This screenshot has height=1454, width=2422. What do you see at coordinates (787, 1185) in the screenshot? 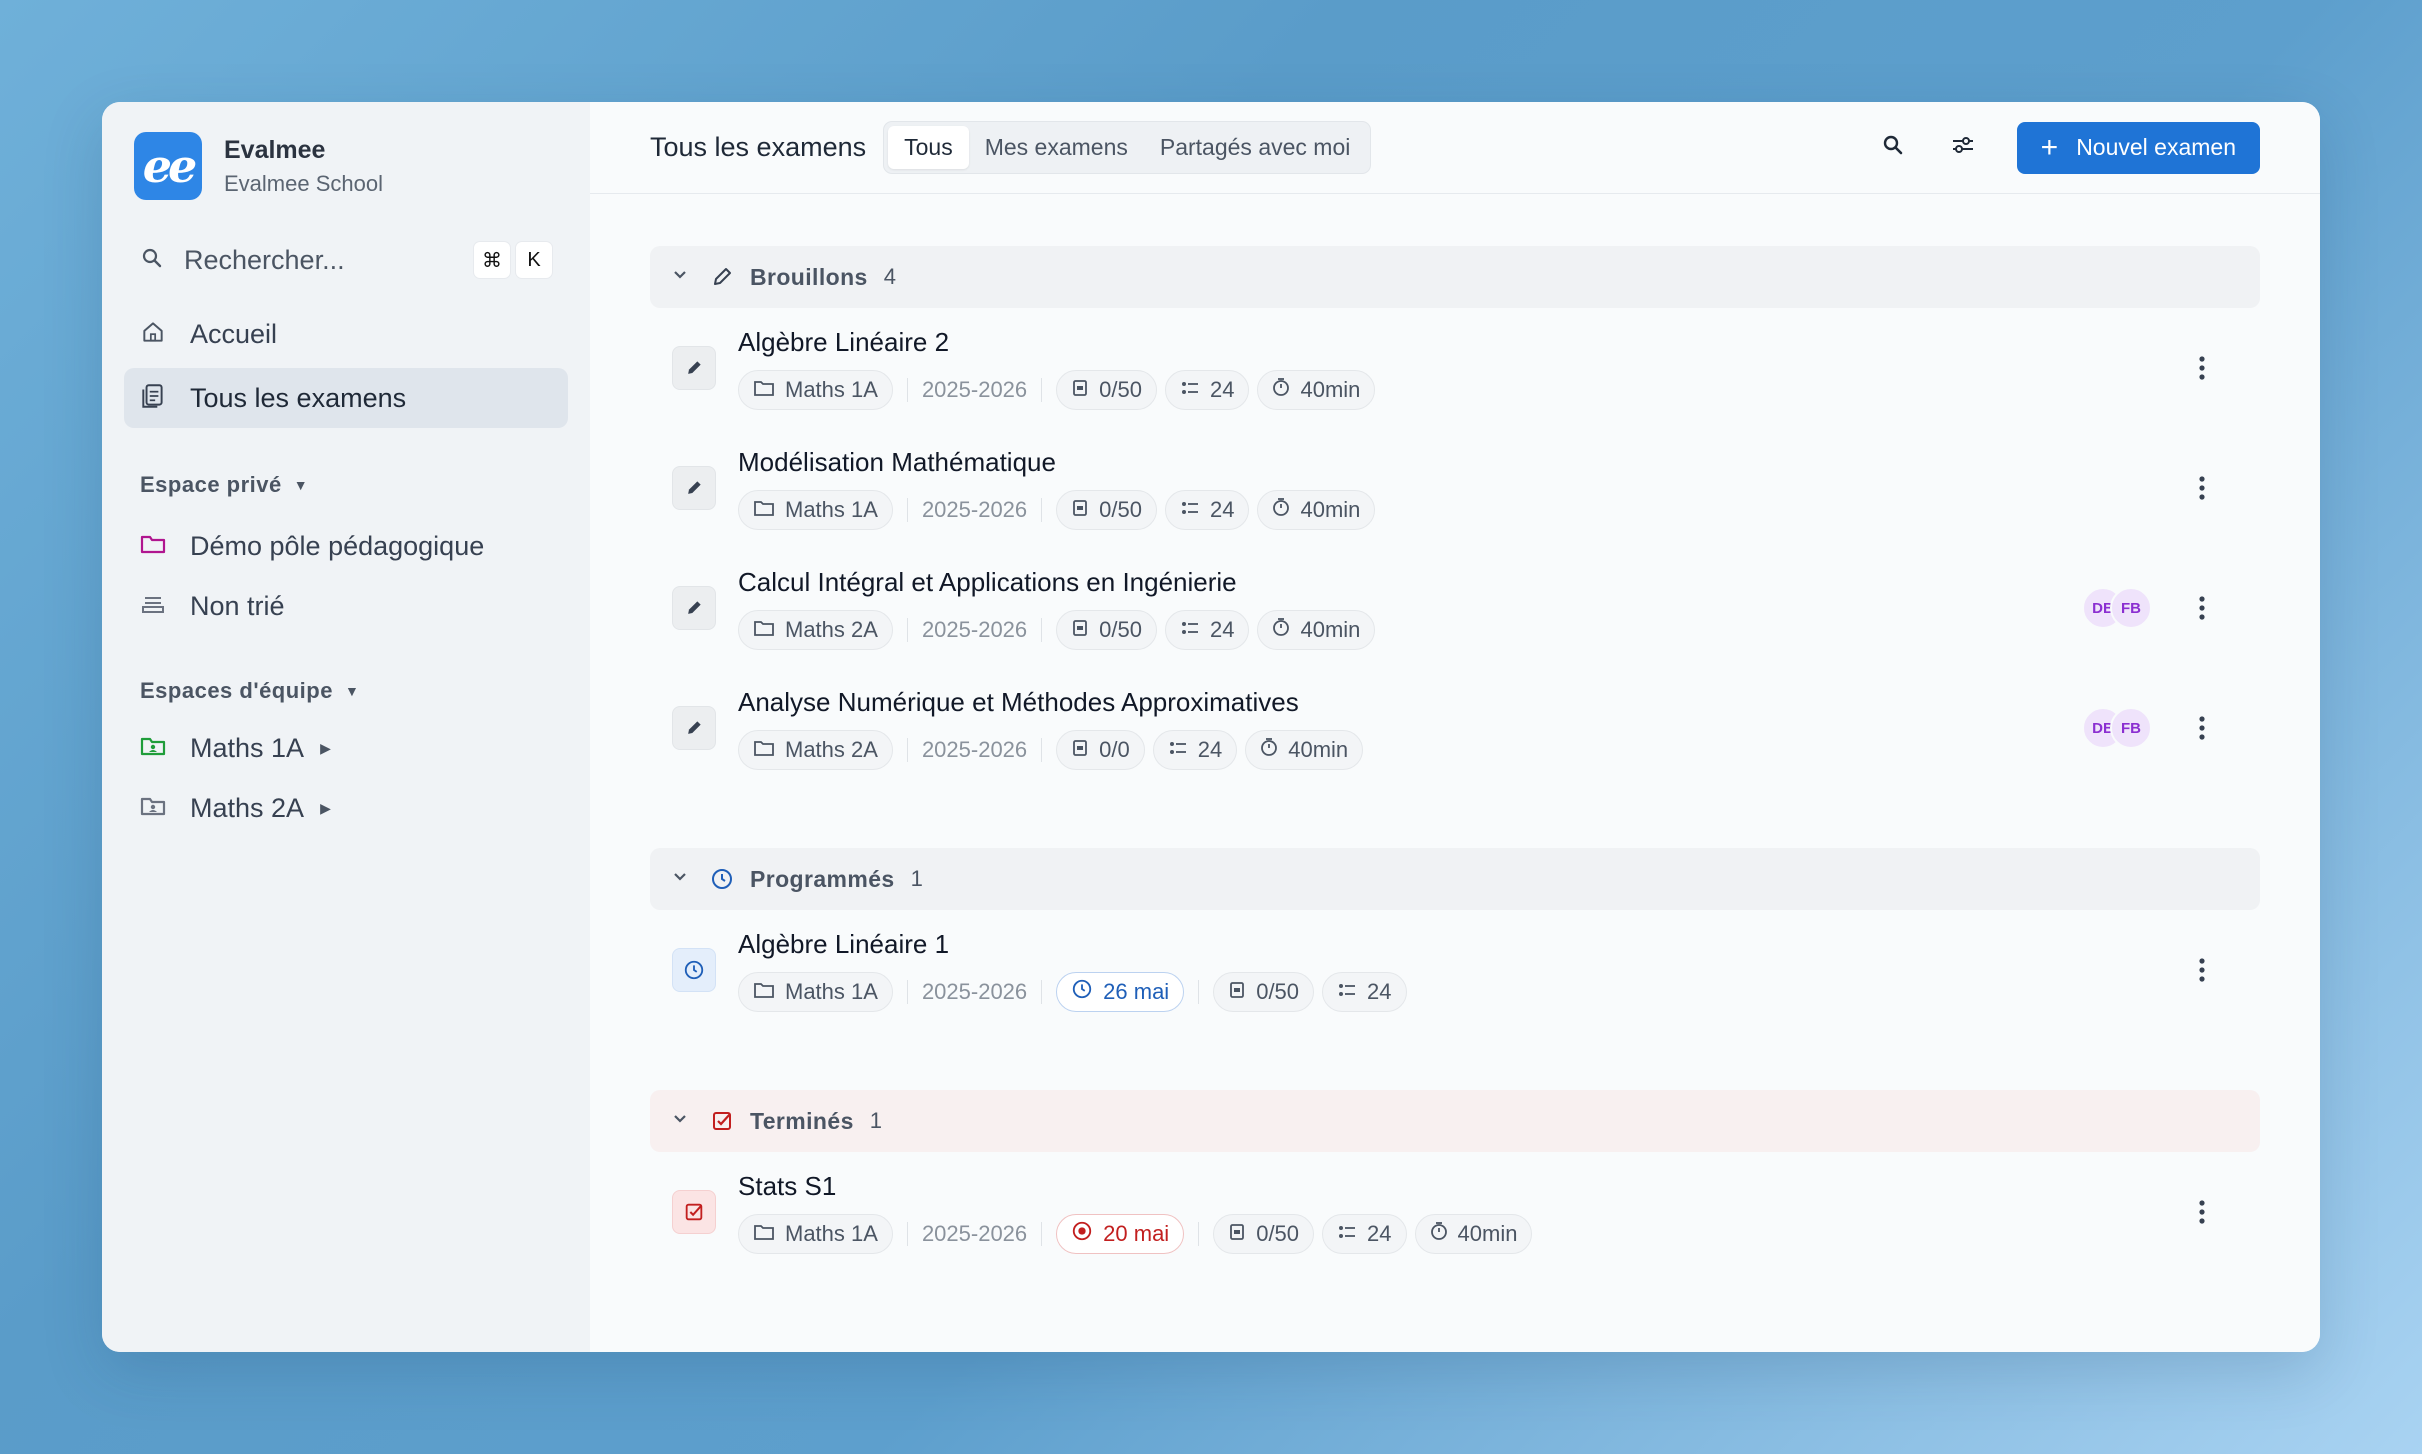
I see `exam-title: Stats S1` at bounding box center [787, 1185].